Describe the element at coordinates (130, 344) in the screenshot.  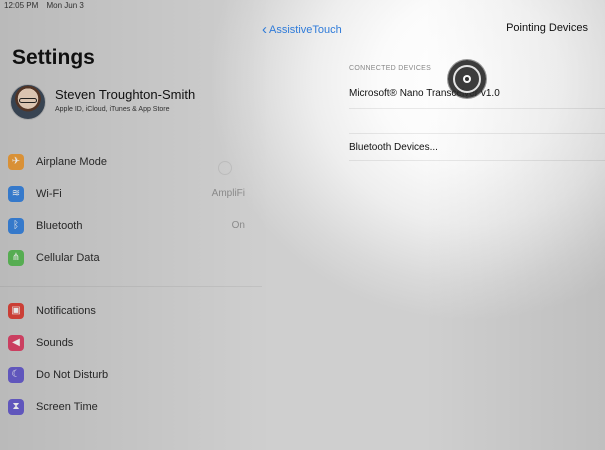
I see `sidebar-item-sounds: ◀ Sounds` at that location.